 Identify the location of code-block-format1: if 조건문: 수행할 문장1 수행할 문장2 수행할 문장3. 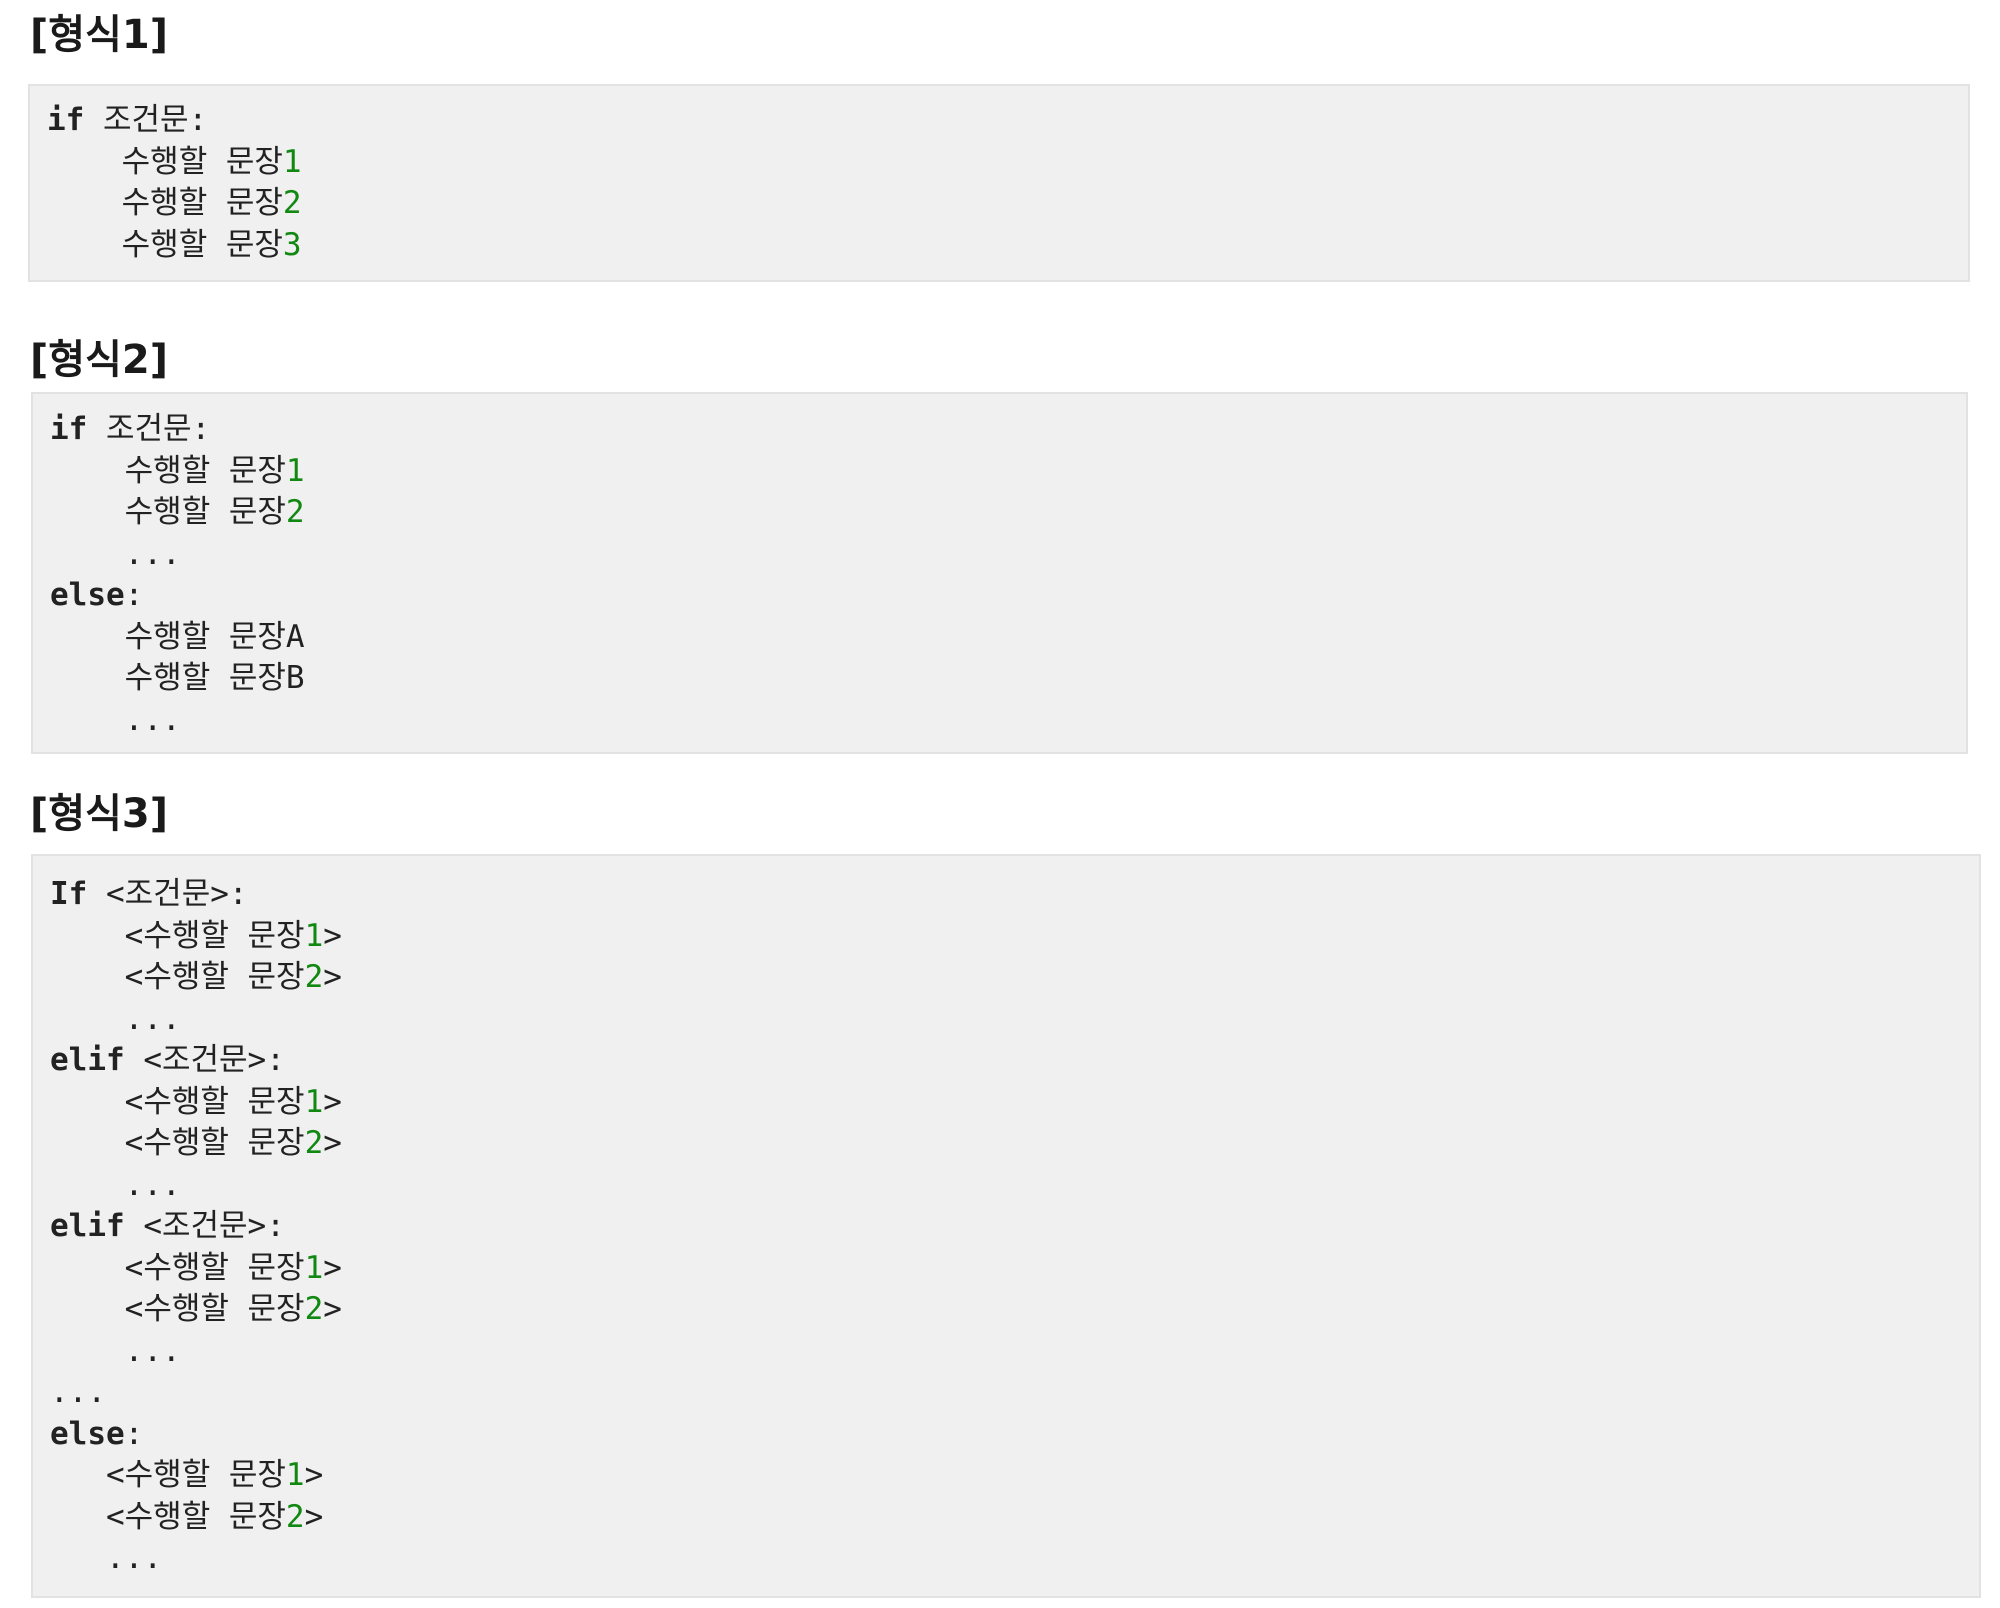
(999, 183).